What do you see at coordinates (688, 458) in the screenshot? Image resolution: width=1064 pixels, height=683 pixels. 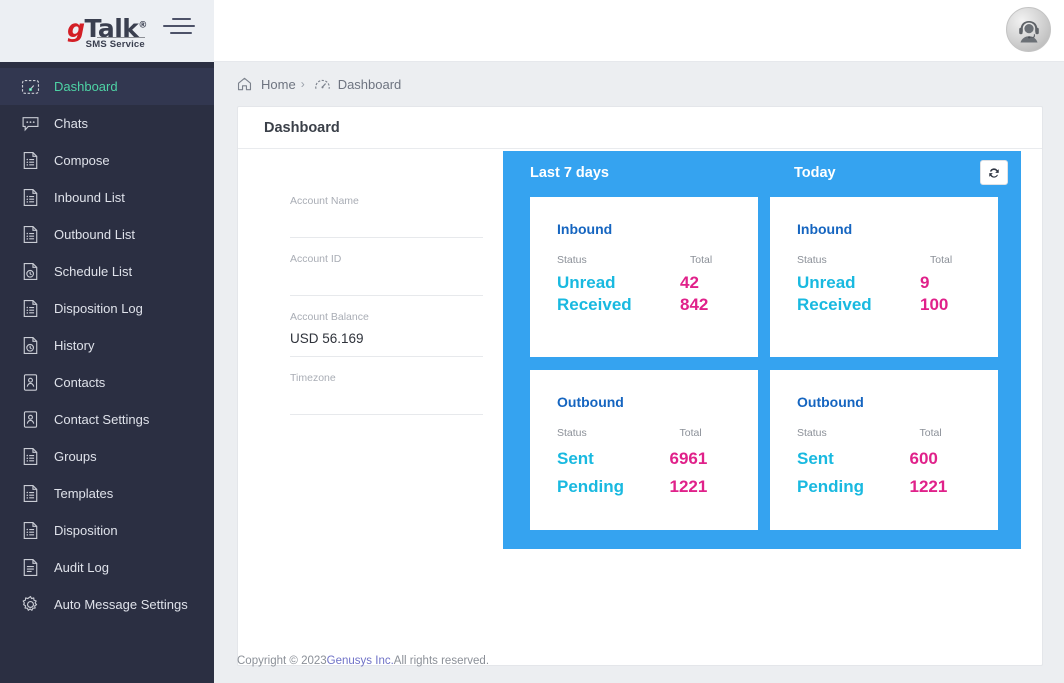 I see `stat-total-value: 6961` at bounding box center [688, 458].